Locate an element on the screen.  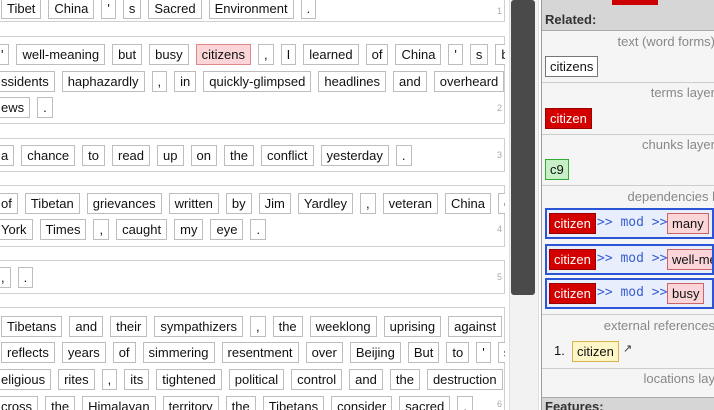
token: Environment is located at coordinates (251, 9).